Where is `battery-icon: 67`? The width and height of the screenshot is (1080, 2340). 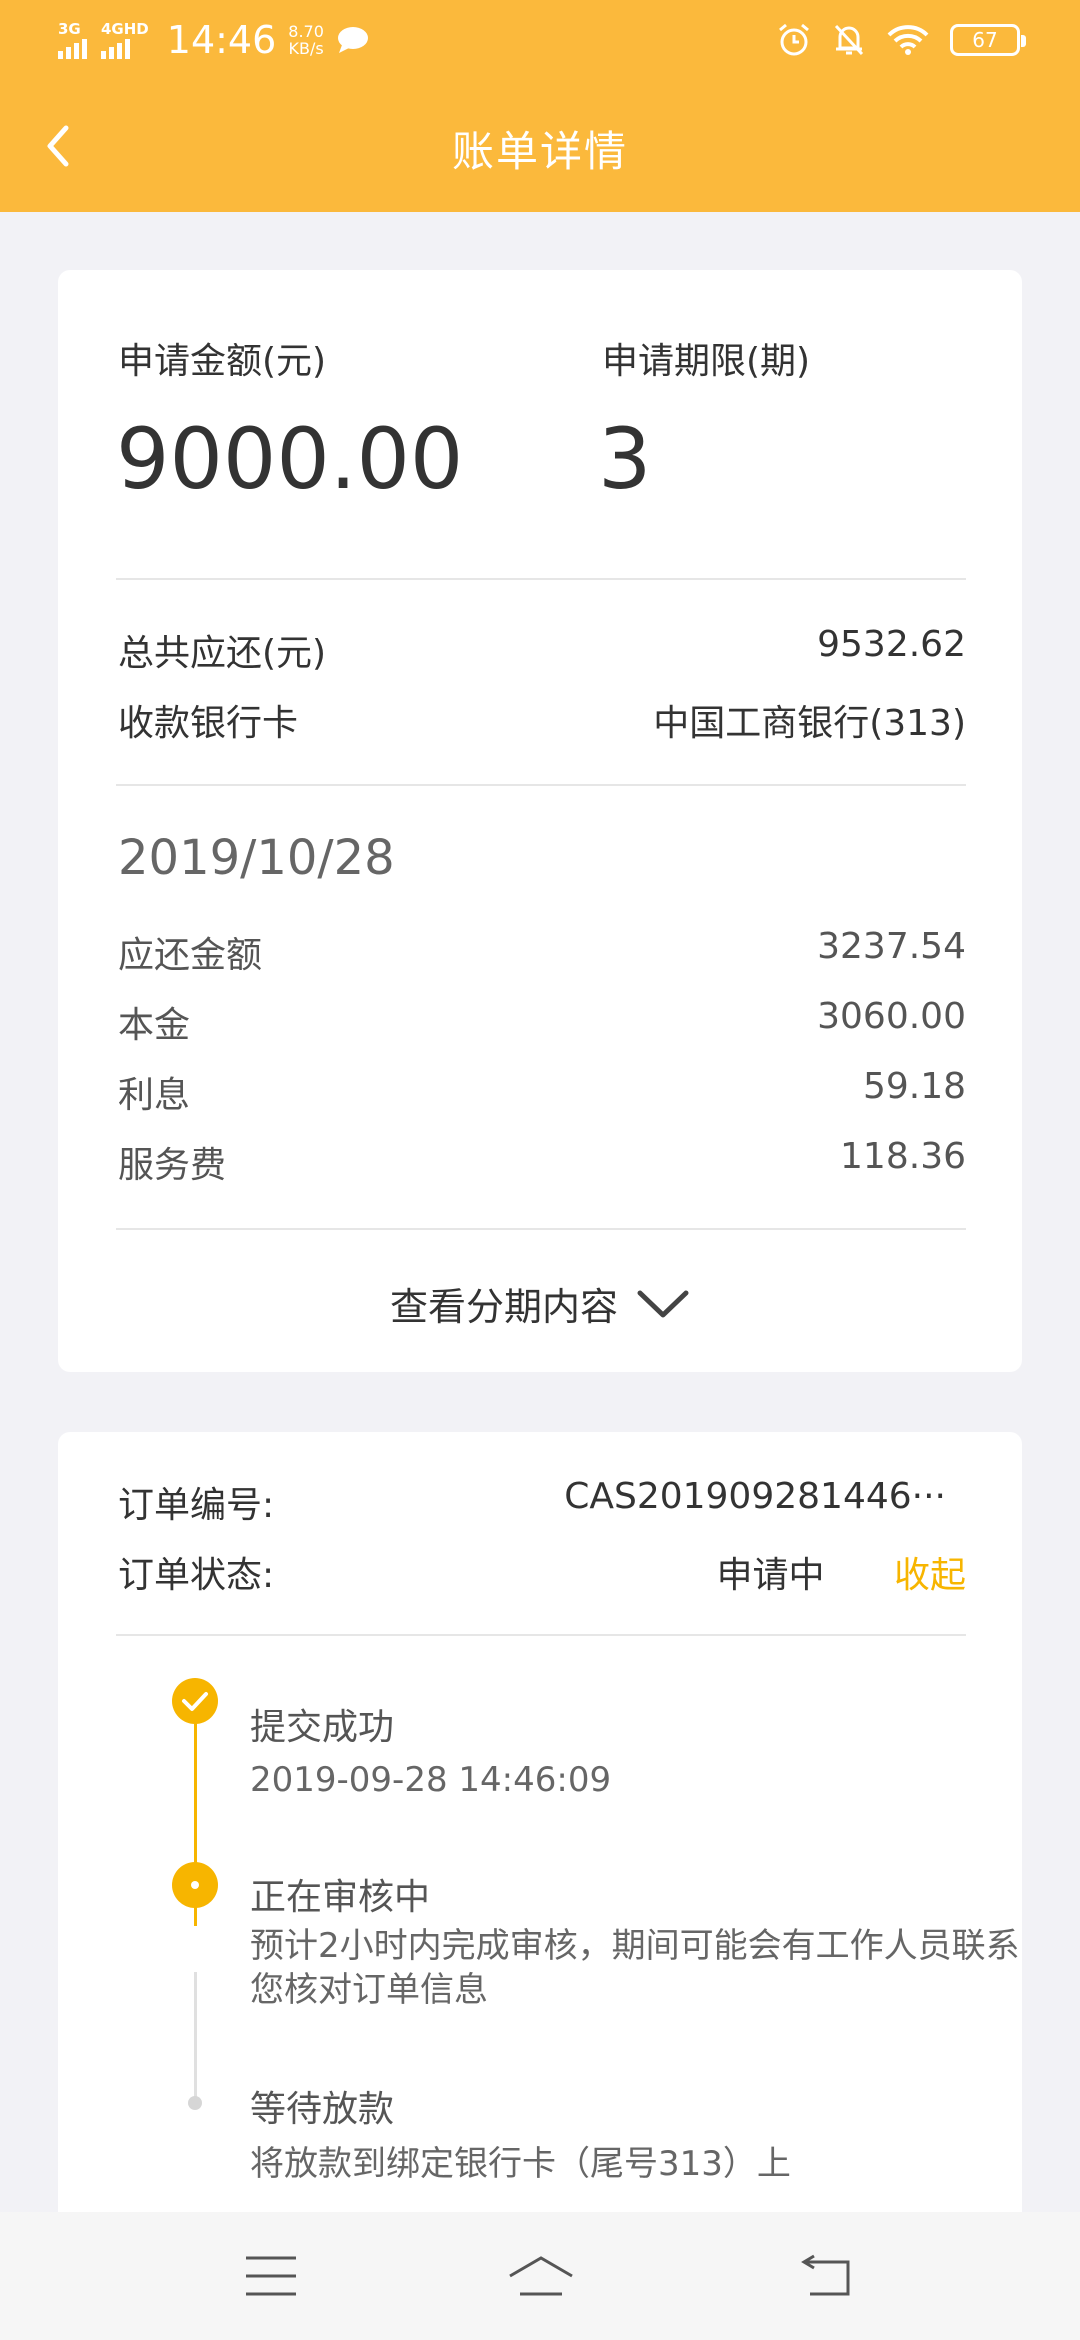
battery-icon: 67 is located at coordinates (988, 40).